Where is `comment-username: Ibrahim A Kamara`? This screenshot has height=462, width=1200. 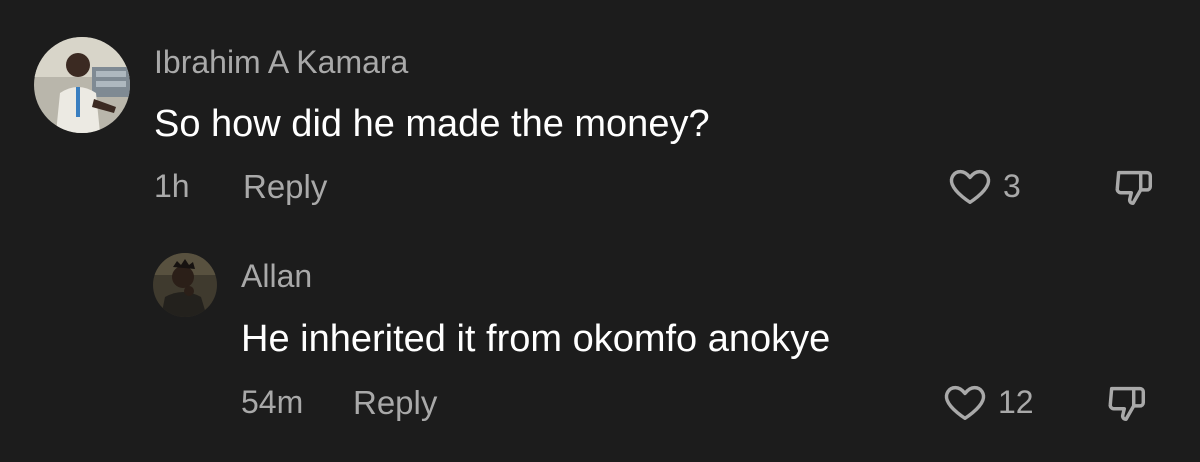 comment-username: Ibrahim A Kamara is located at coordinates (281, 62).